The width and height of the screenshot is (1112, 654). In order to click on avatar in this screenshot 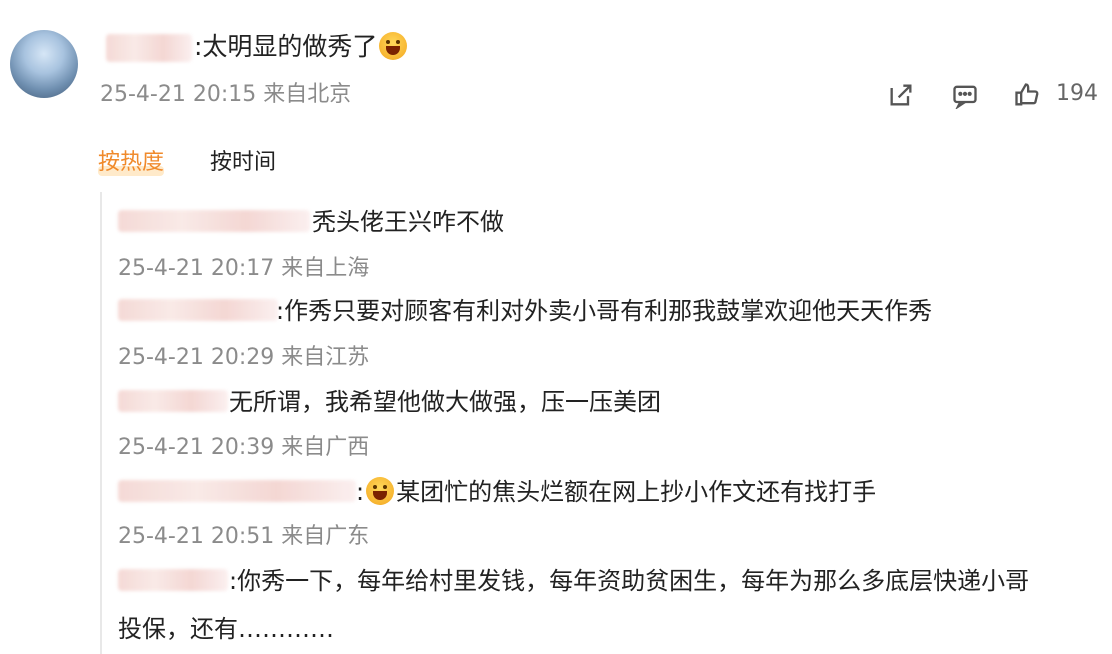, I will do `click(44, 64)`.